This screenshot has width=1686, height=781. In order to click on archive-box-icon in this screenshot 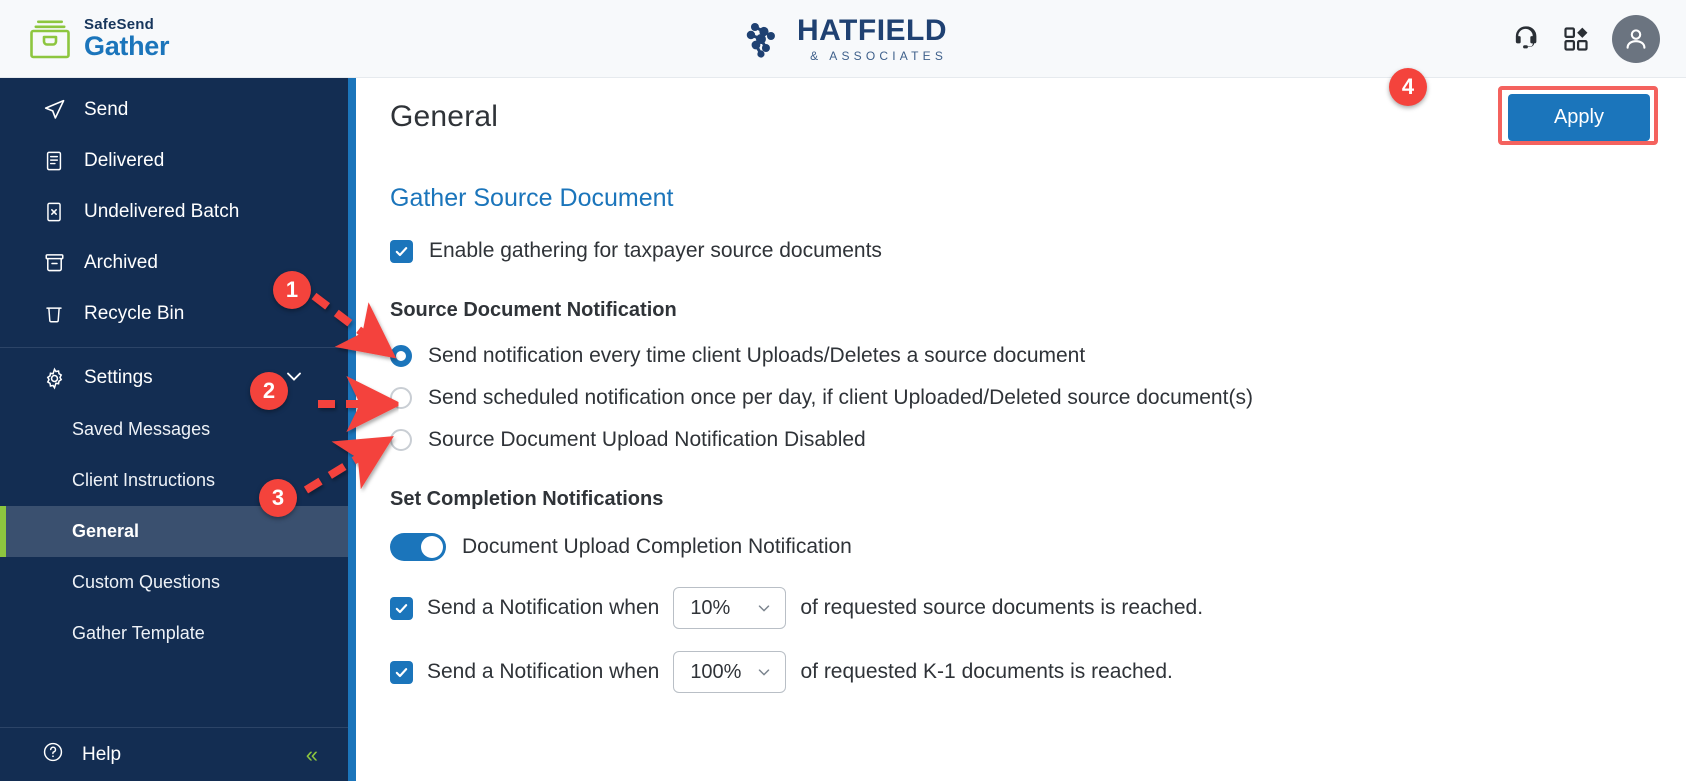, I will do `click(54, 262)`.